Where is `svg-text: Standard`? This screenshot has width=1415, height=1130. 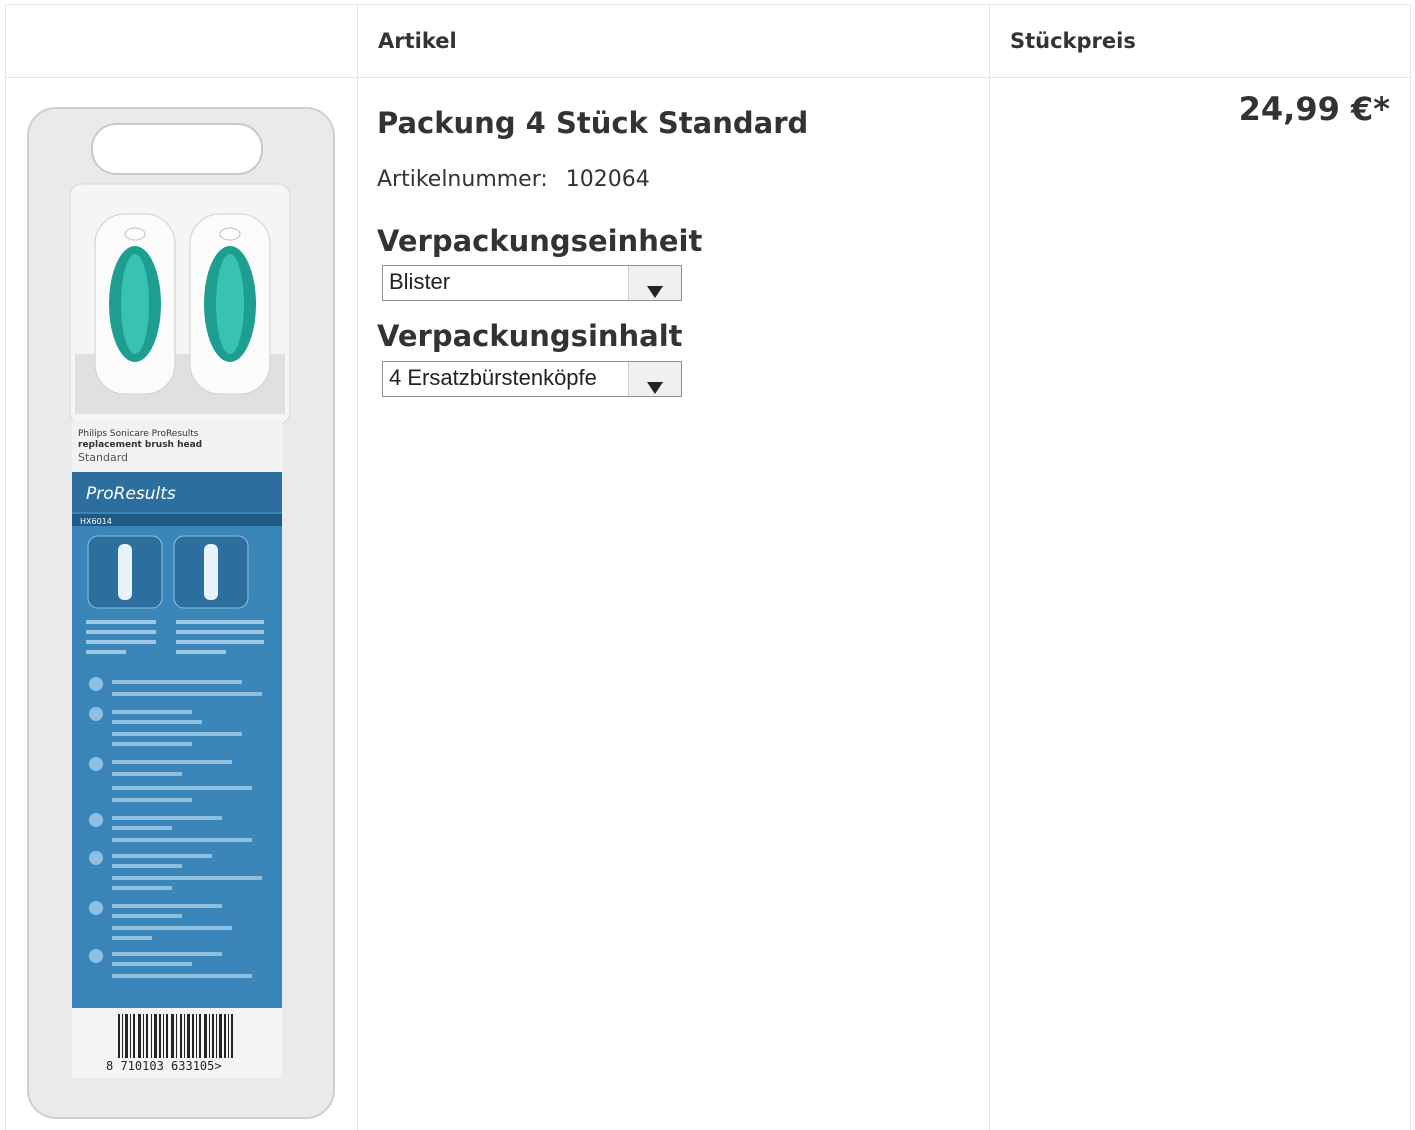
svg-text: Standard is located at coordinates (103, 457).